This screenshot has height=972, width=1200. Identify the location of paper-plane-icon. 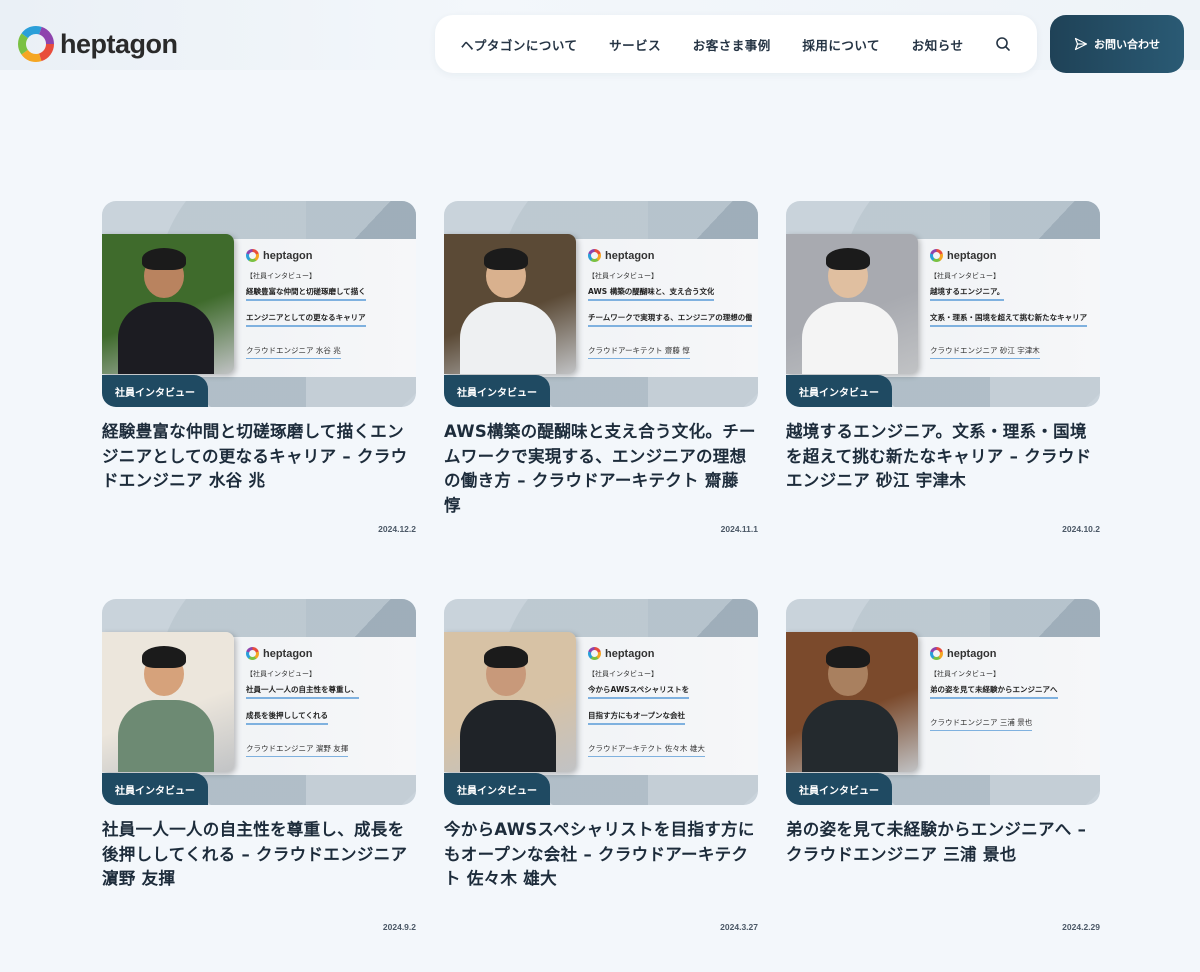
(1081, 44).